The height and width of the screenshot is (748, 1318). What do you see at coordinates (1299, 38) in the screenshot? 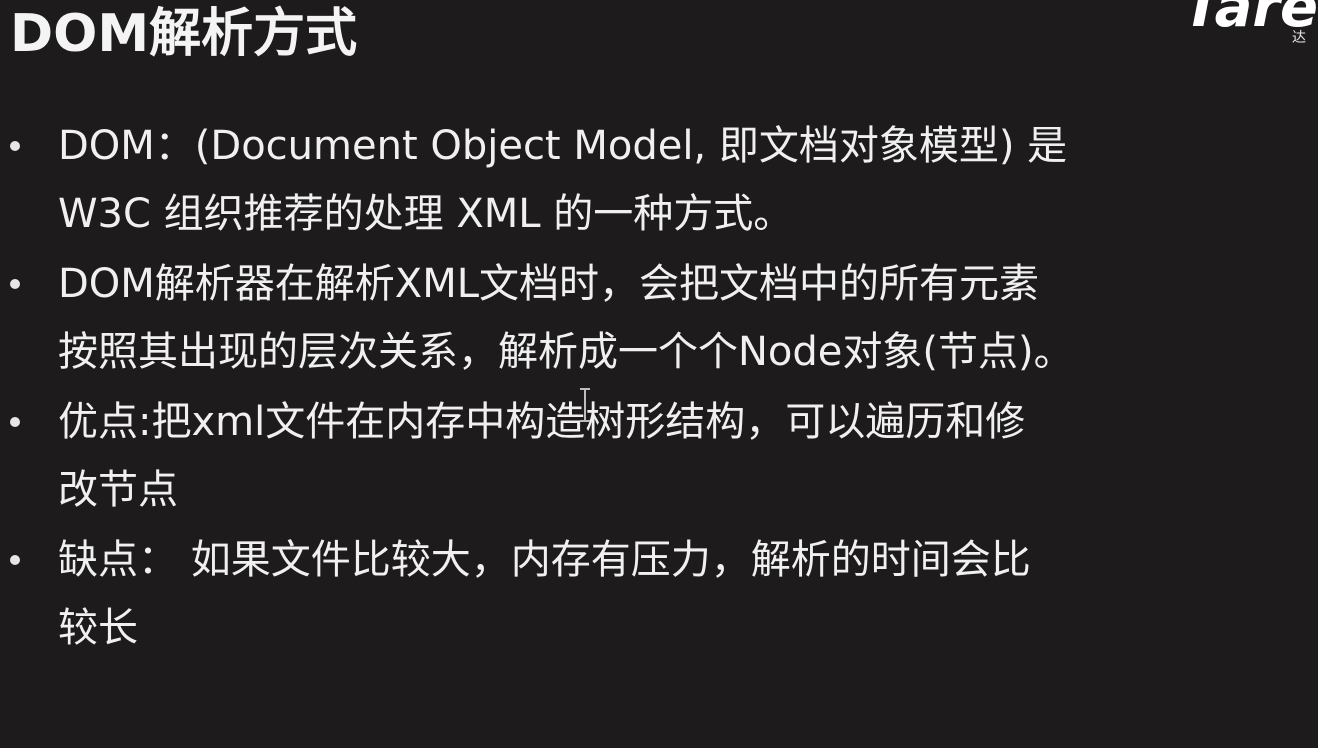
I see `brand-logo-subtext: 达` at bounding box center [1299, 38].